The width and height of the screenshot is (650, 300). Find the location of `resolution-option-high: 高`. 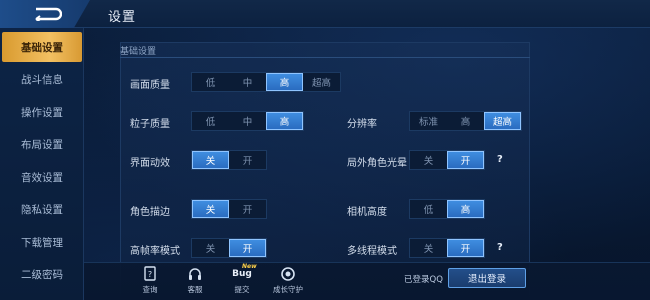

resolution-option-high: 高 is located at coordinates (465, 121).